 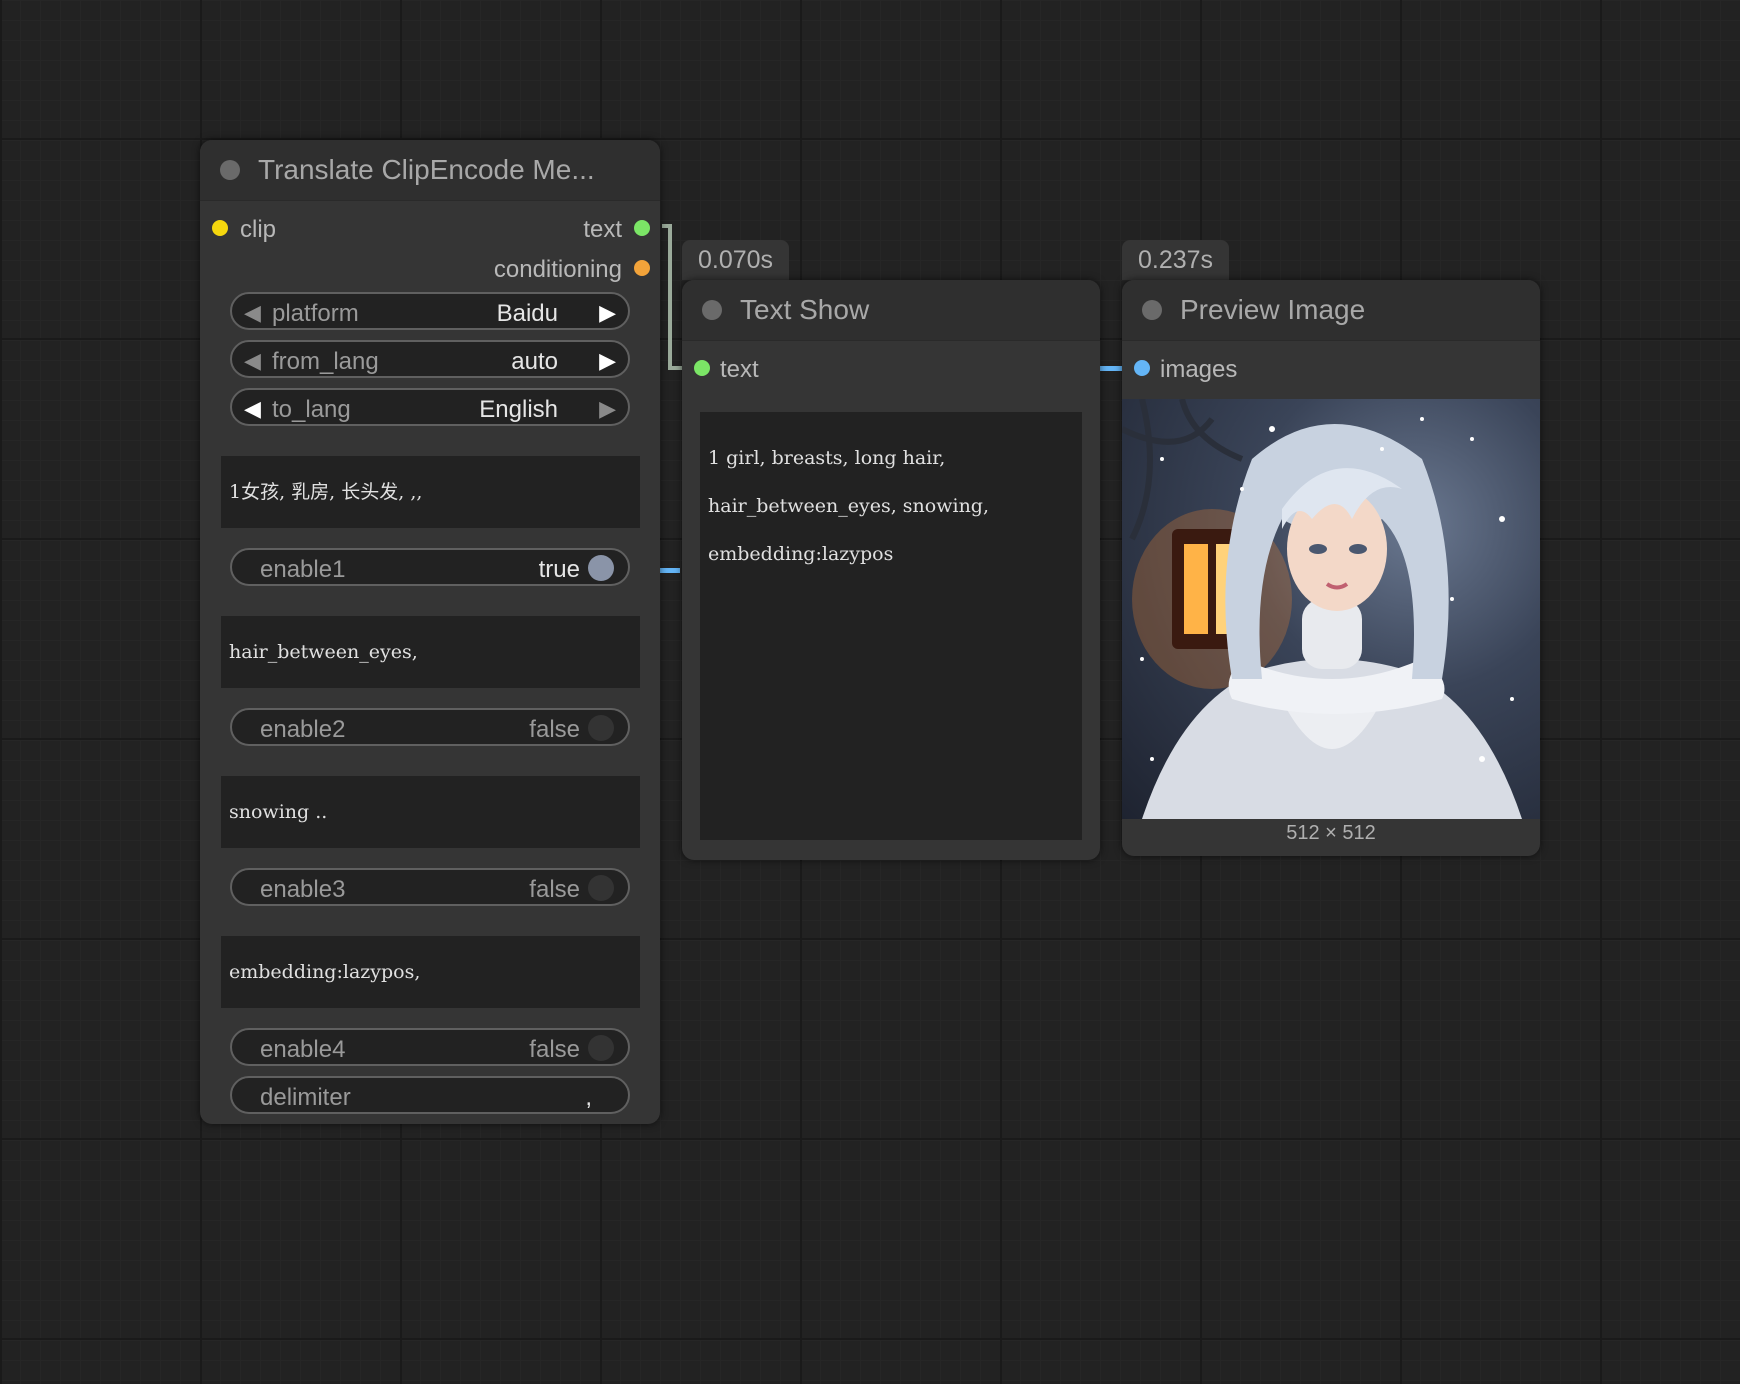 What do you see at coordinates (303, 1049) in the screenshot?
I see `toggle-label: enable4` at bounding box center [303, 1049].